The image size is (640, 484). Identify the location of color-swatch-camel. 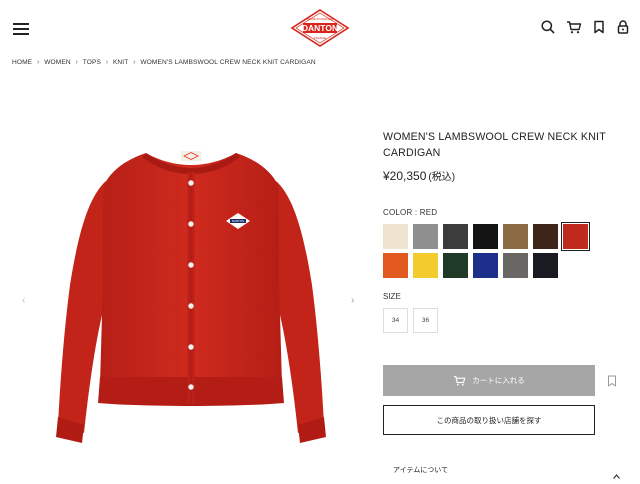
(515, 236).